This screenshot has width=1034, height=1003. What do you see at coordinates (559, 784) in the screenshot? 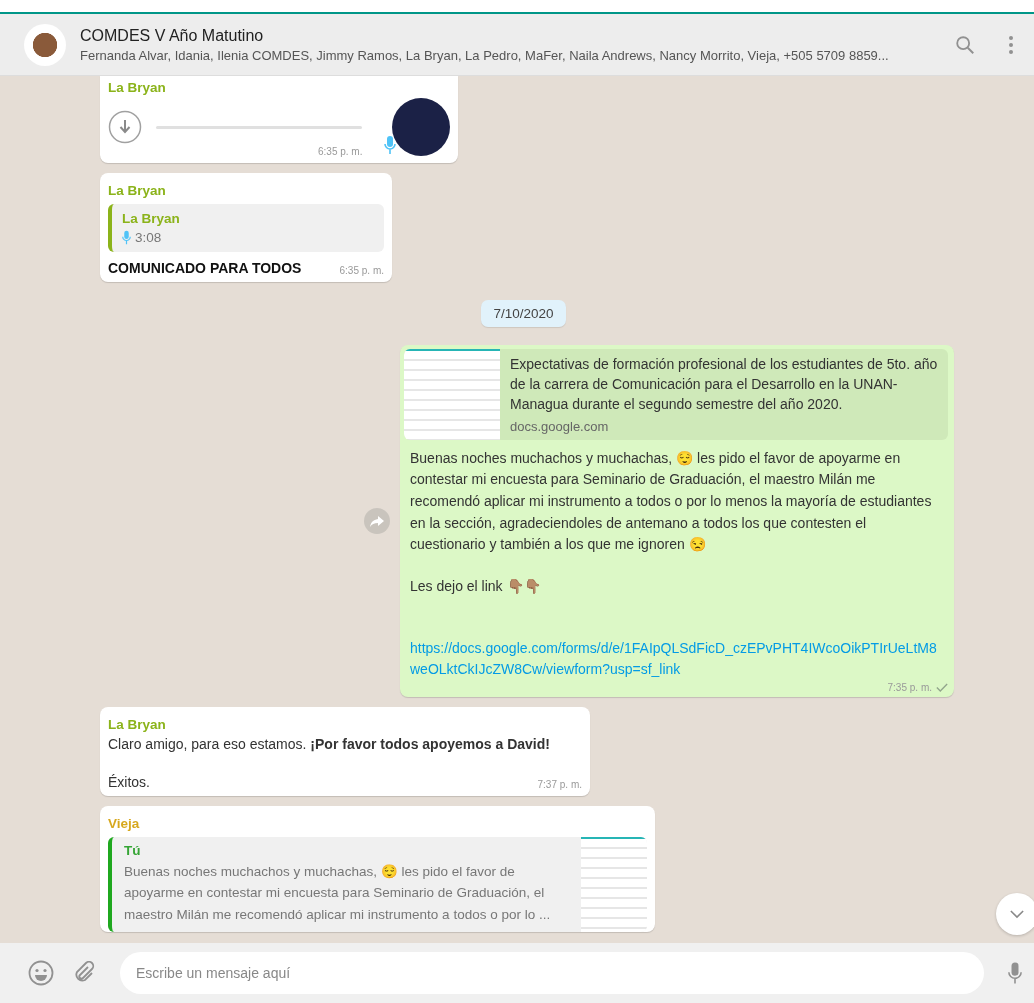
I see `message-time: 7:37 p. m.` at bounding box center [559, 784].